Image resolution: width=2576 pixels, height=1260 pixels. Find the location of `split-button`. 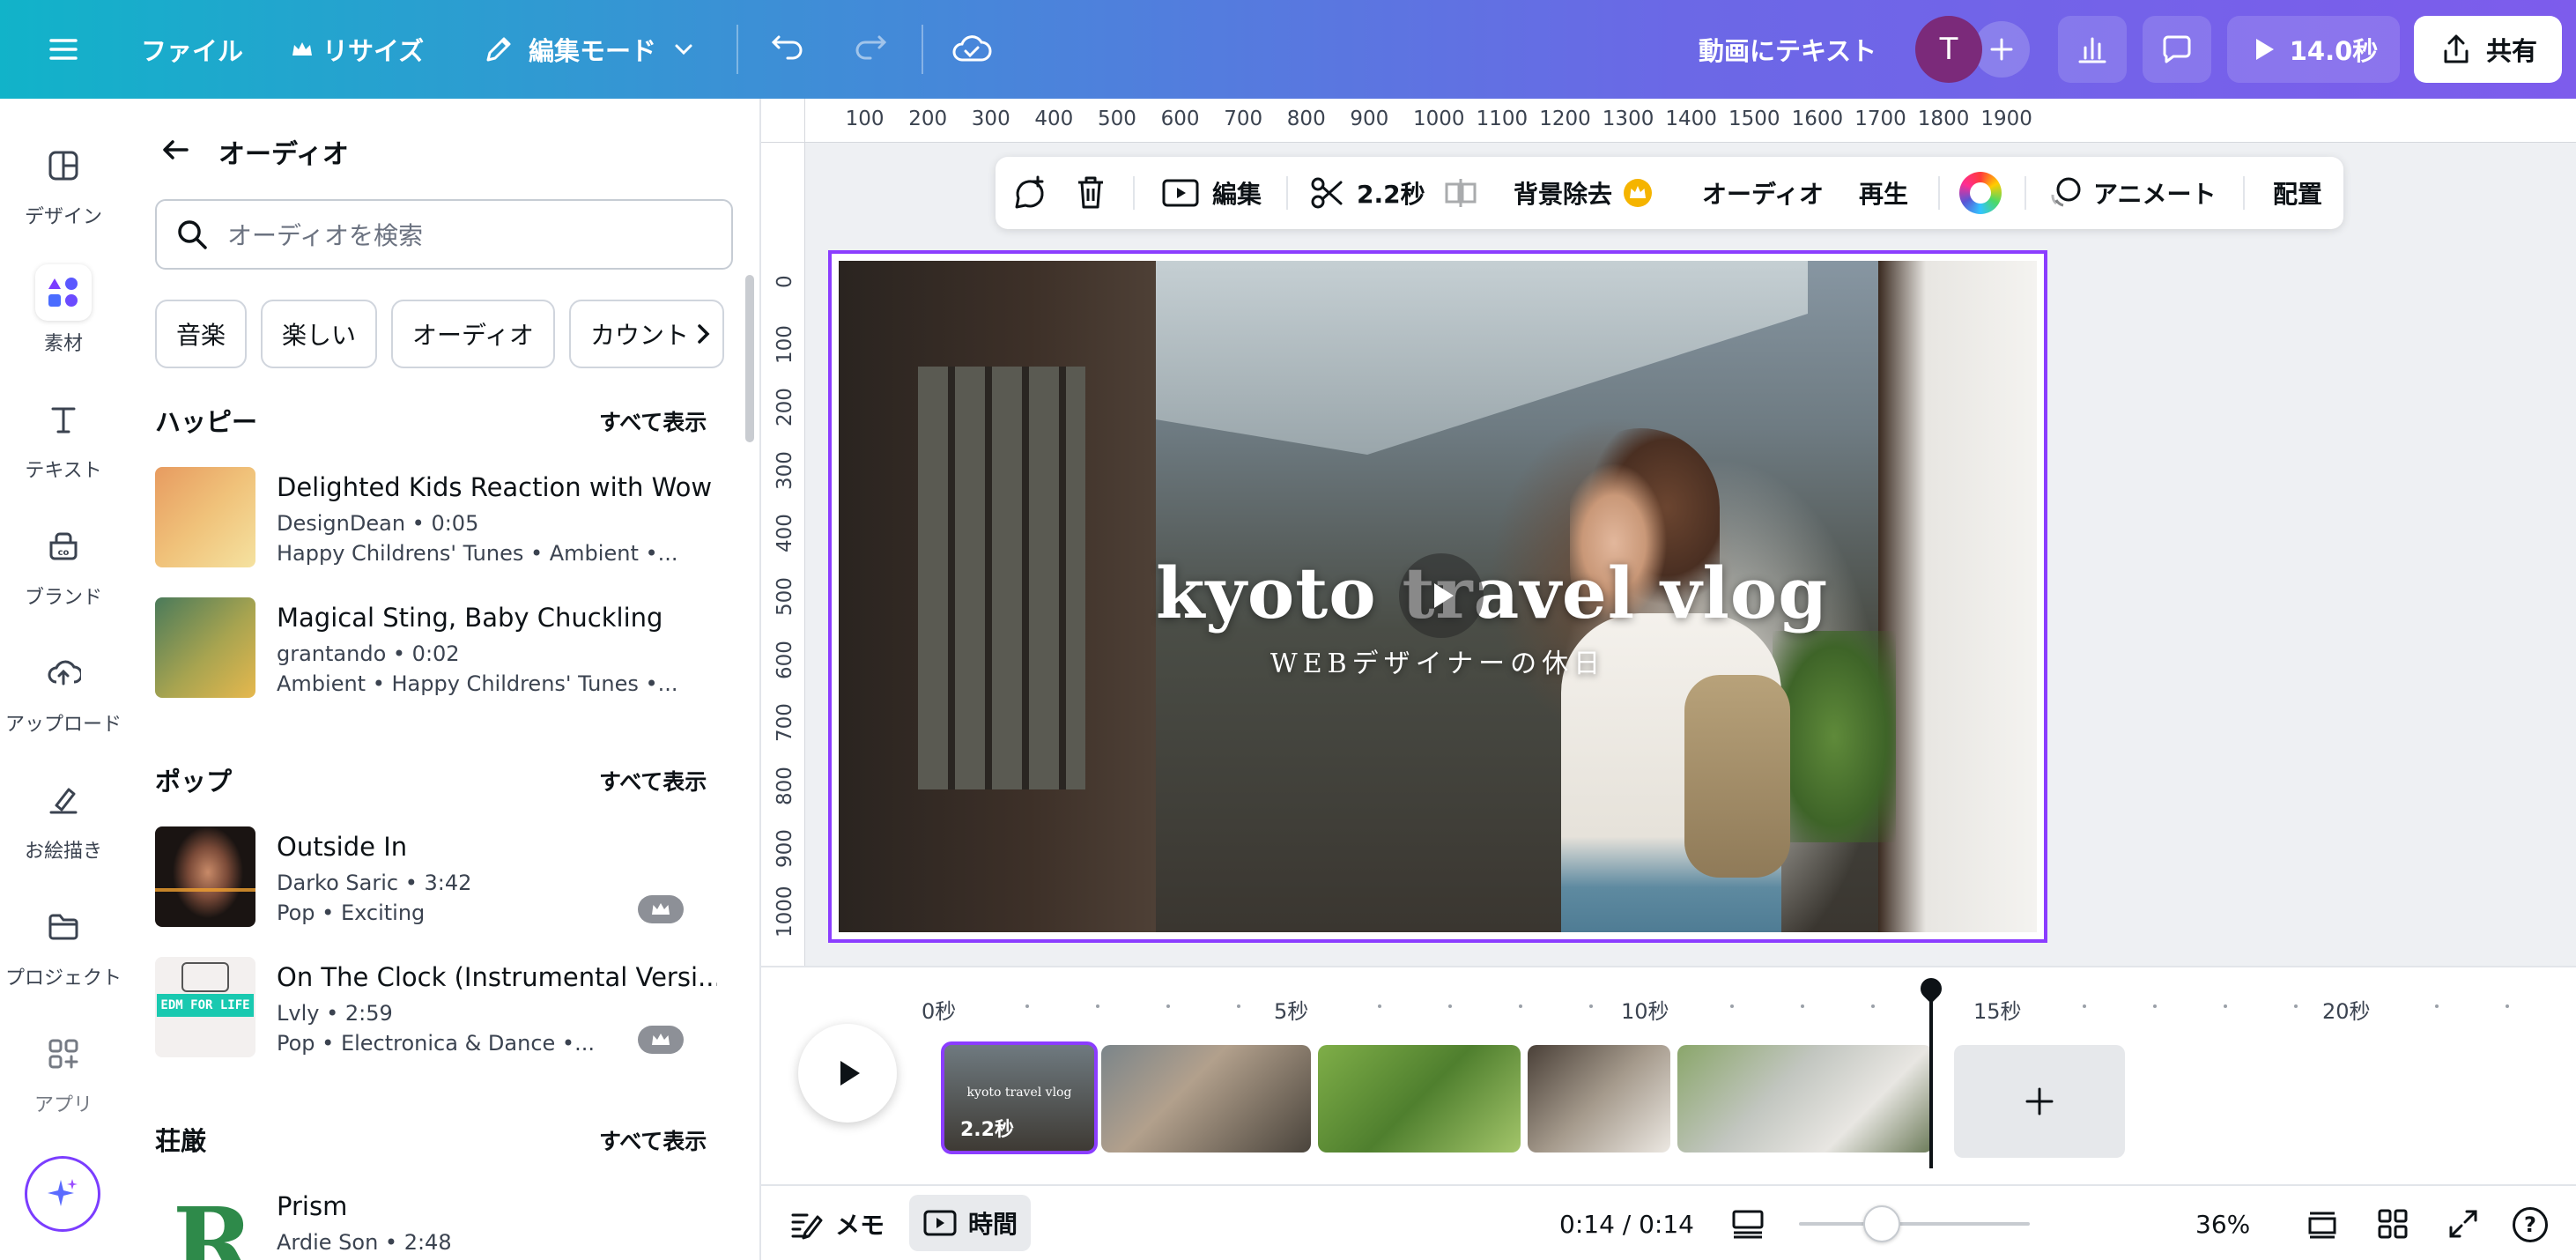

split-button is located at coordinates (1461, 193).